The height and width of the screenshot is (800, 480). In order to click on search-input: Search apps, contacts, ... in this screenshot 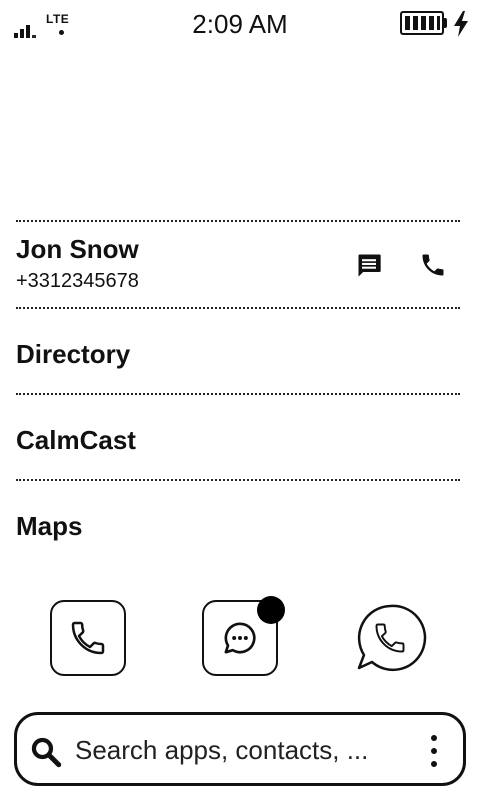, I will do `click(221, 750)`.